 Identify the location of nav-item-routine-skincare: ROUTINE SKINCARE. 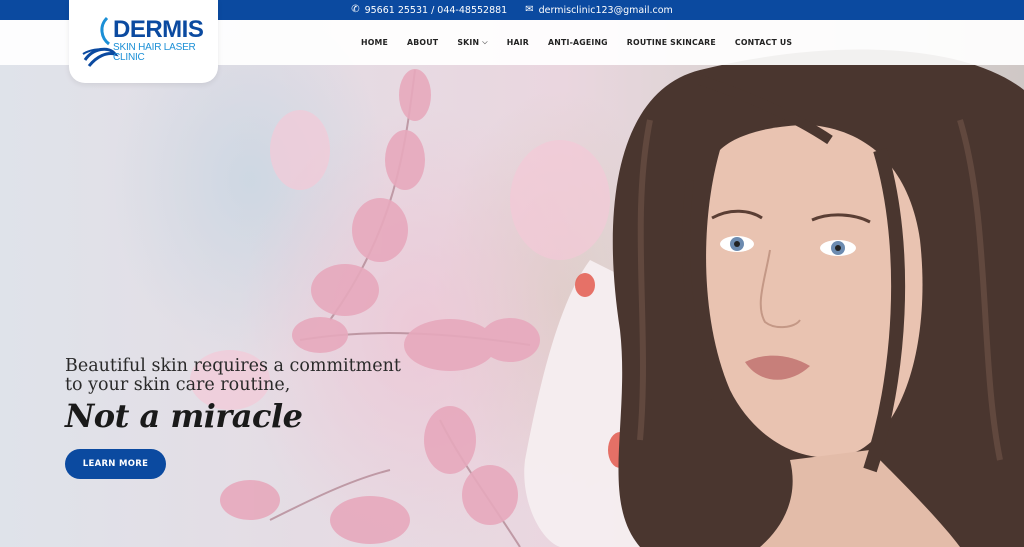
(671, 42).